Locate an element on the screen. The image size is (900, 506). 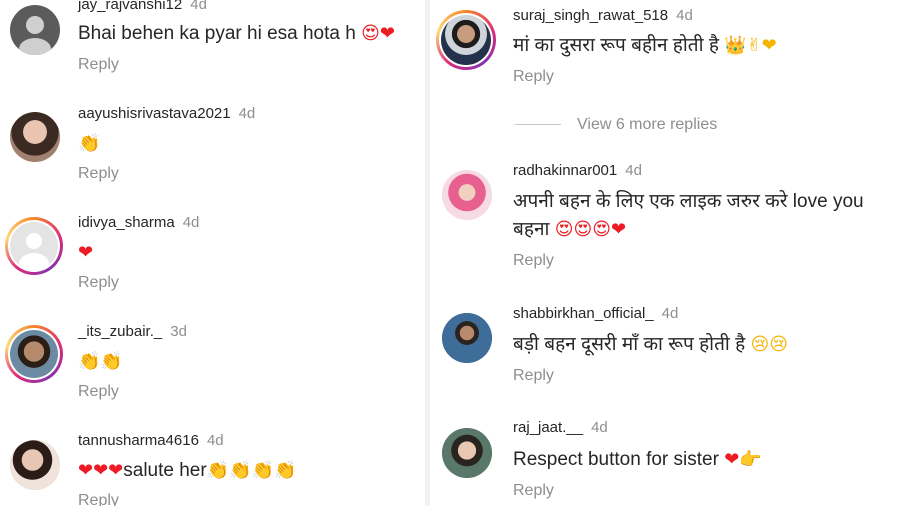
emoji-reaction: 👏👏👏👏 is located at coordinates (251, 470).